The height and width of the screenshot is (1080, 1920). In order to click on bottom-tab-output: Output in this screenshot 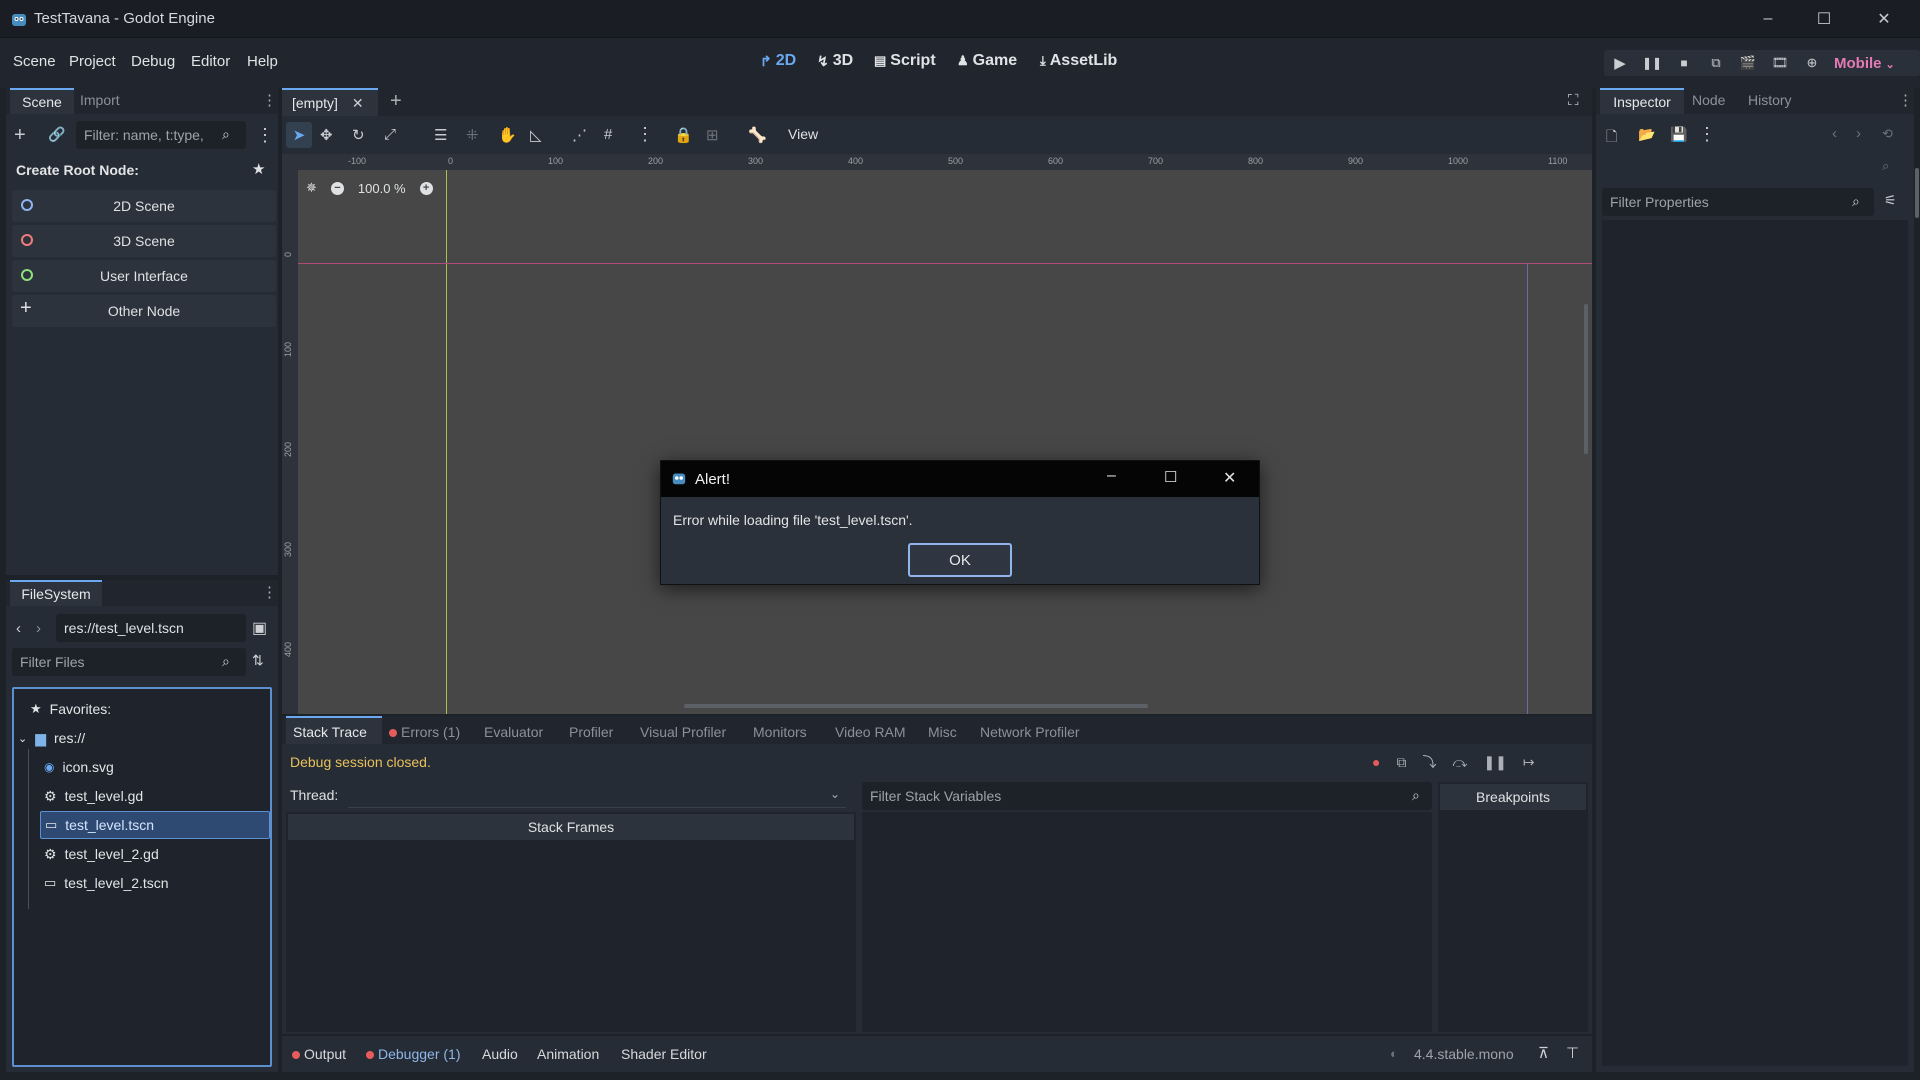, I will do `click(319, 1054)`.